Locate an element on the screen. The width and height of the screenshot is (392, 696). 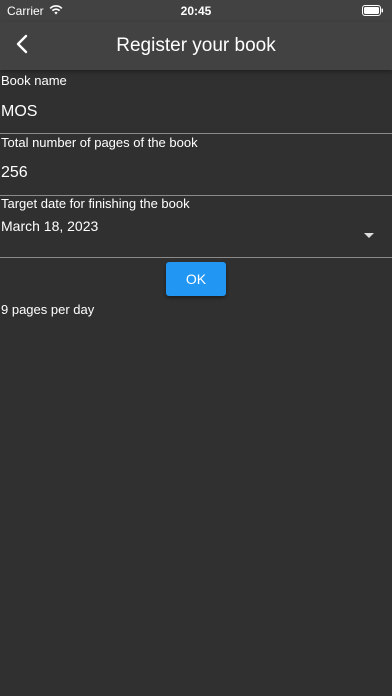
caret-down-icon is located at coordinates (369, 232).